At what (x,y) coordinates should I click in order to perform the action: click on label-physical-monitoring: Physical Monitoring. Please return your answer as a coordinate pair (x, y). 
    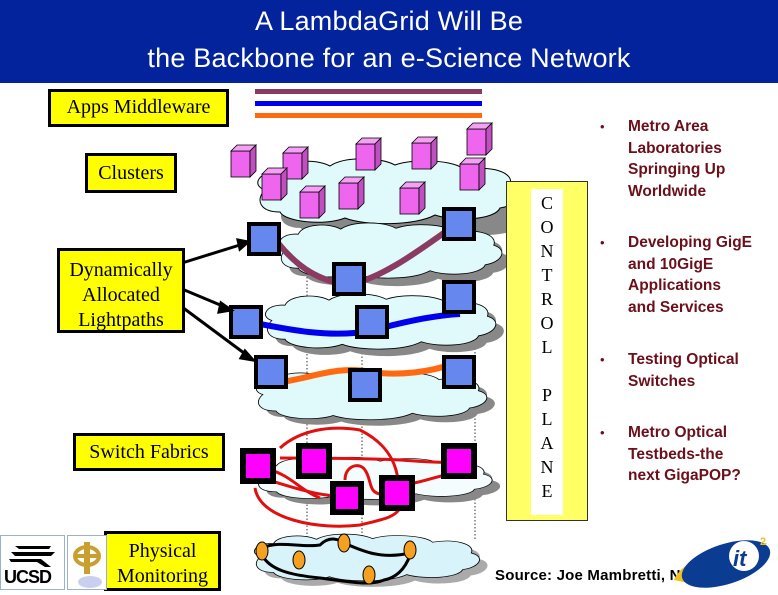
    Looking at the image, I should click on (162, 561).